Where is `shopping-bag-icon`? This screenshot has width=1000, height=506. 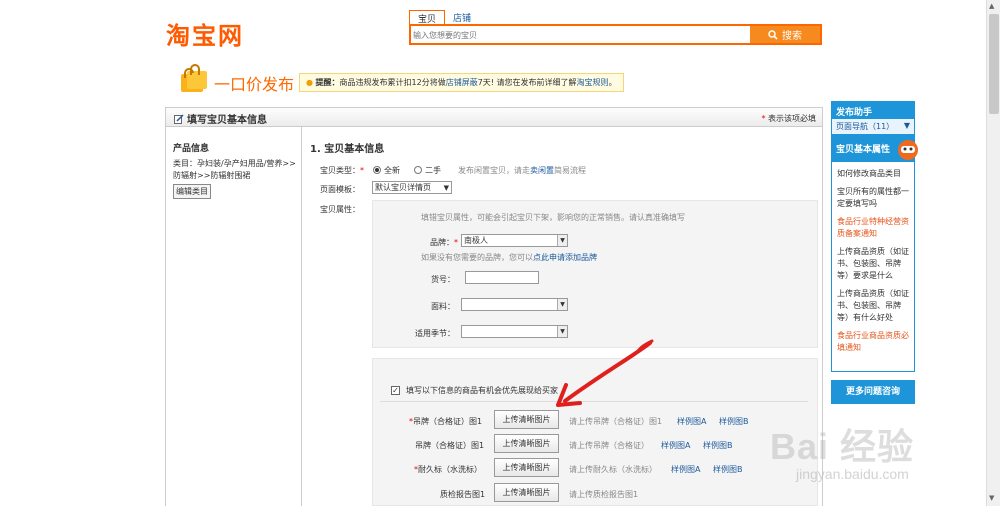
shopping-bag-icon is located at coordinates (194, 78).